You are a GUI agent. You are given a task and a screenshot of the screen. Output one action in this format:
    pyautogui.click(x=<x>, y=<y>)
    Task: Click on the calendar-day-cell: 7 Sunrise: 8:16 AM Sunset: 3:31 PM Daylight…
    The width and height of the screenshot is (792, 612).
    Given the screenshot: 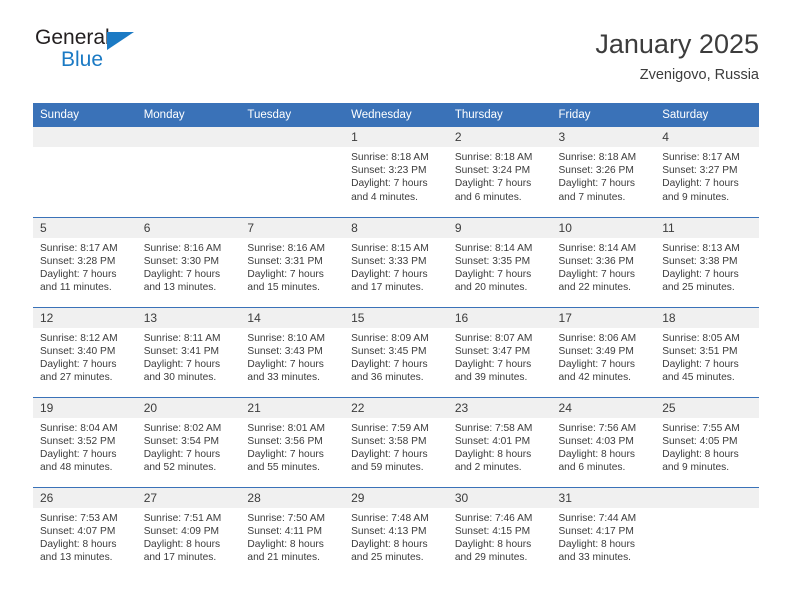 What is the action you would take?
    pyautogui.click(x=292, y=261)
    